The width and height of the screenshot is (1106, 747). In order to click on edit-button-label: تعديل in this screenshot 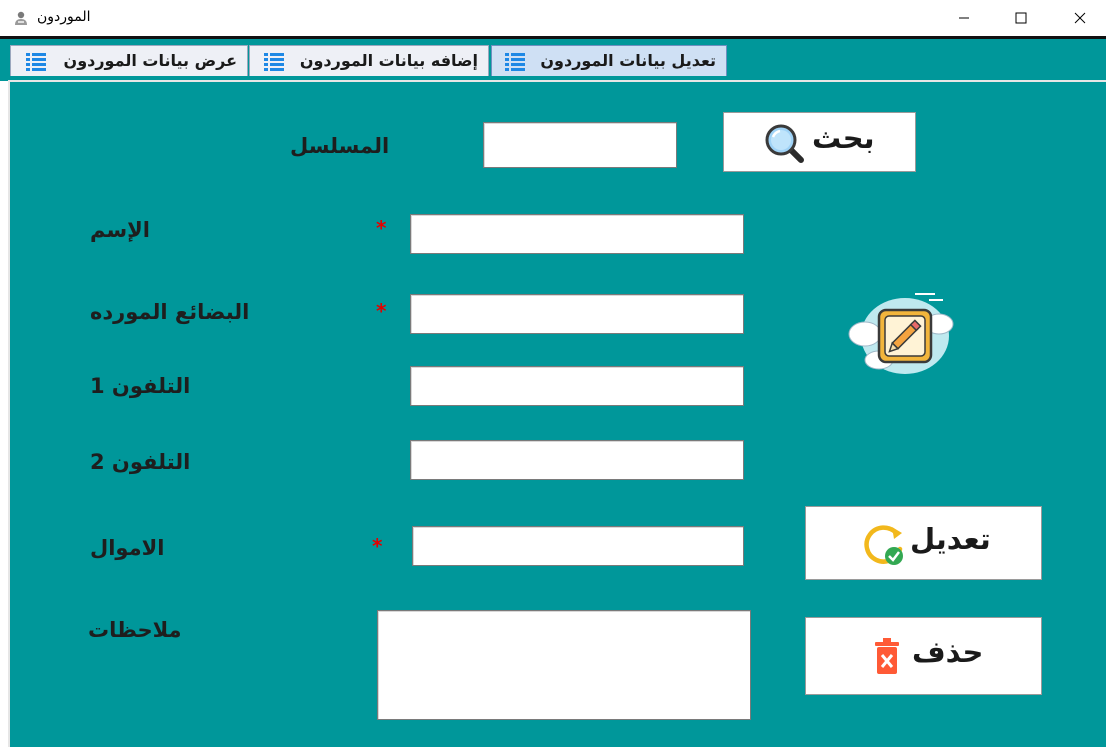, I will do `click(950, 539)`.